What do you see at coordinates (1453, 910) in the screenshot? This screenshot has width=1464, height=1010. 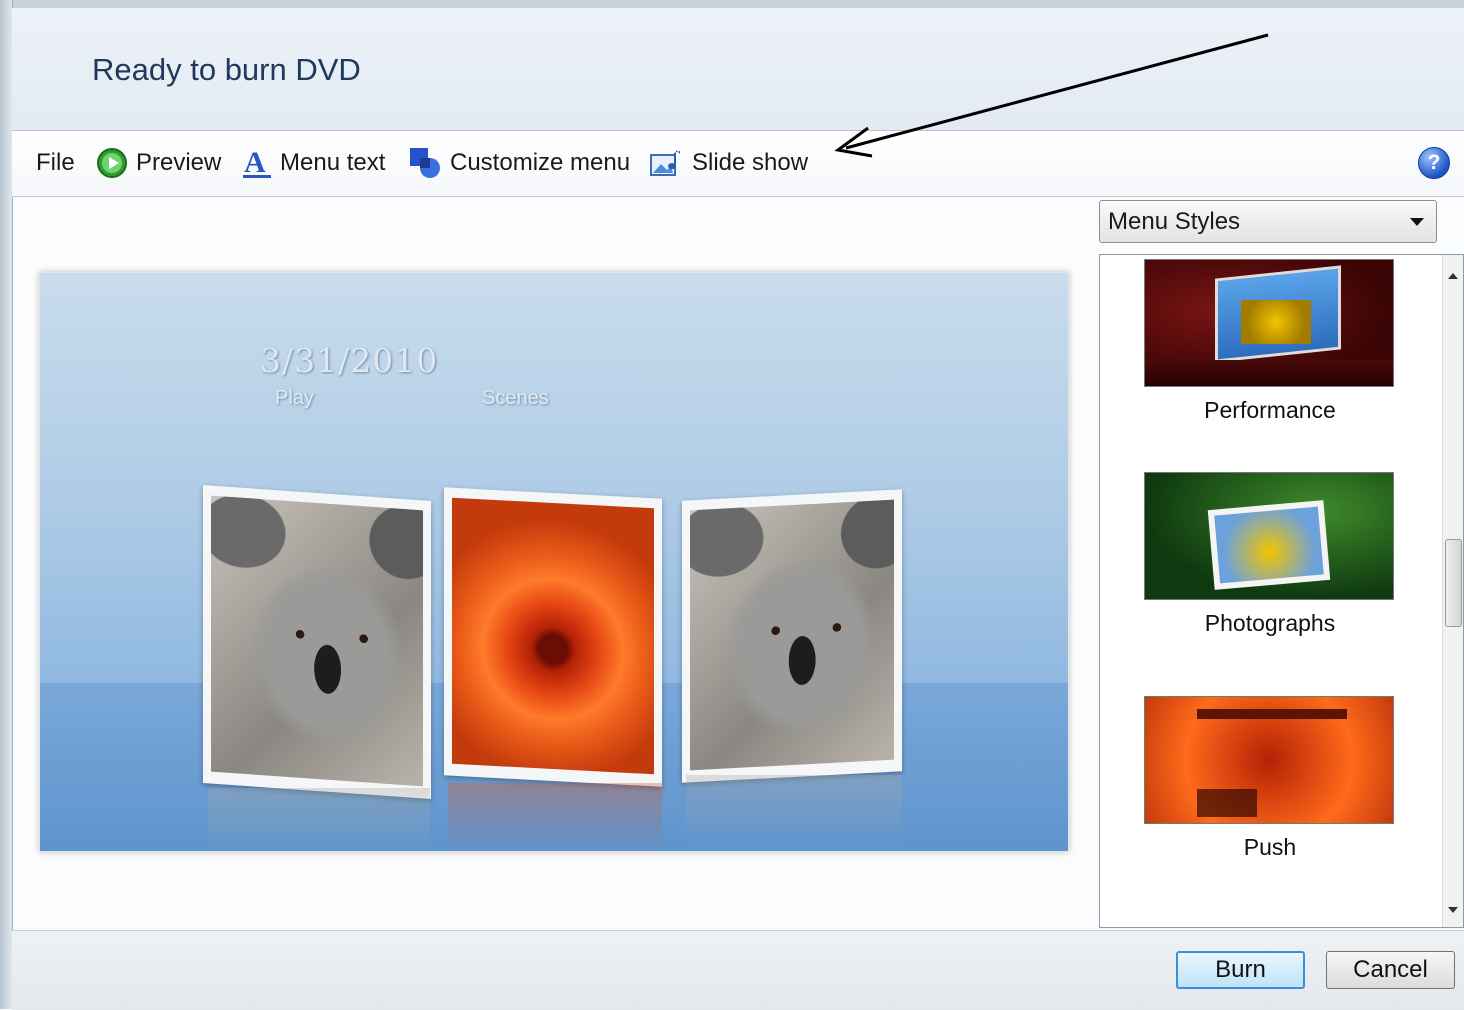 I see `scroll-down-arrow-icon` at bounding box center [1453, 910].